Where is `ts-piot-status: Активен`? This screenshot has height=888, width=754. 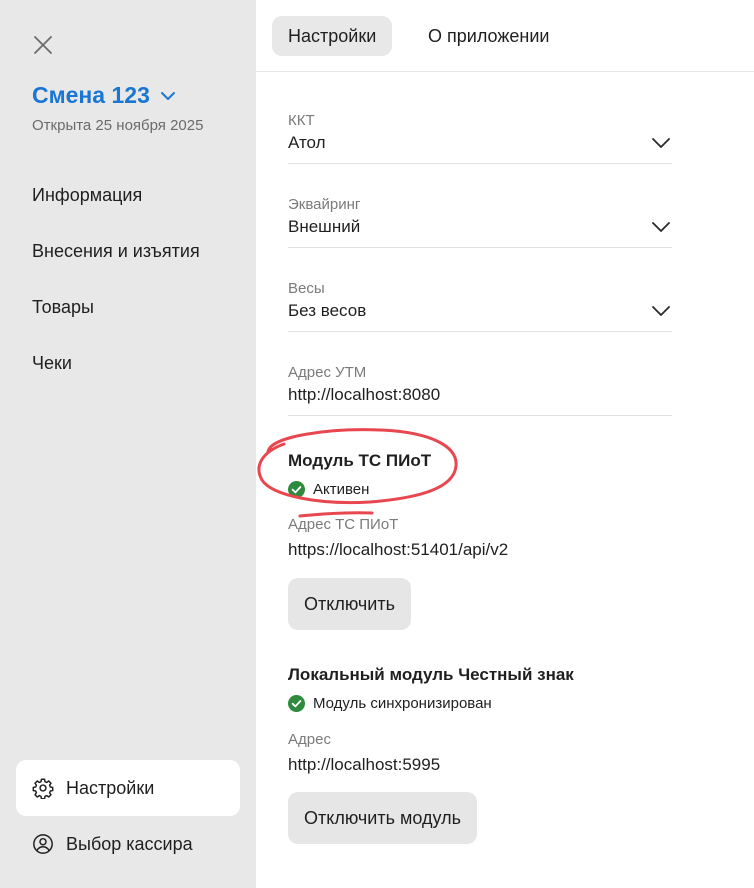
ts-piot-status: Активен is located at coordinates (328, 489).